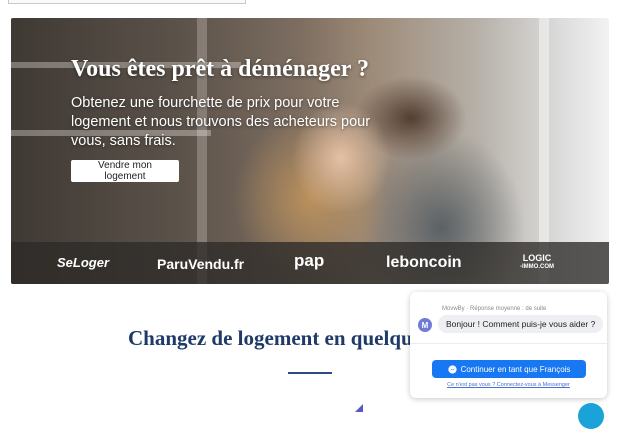 The image size is (620, 429). I want to click on sell-property-button: Vendre mon logement, so click(125, 171).